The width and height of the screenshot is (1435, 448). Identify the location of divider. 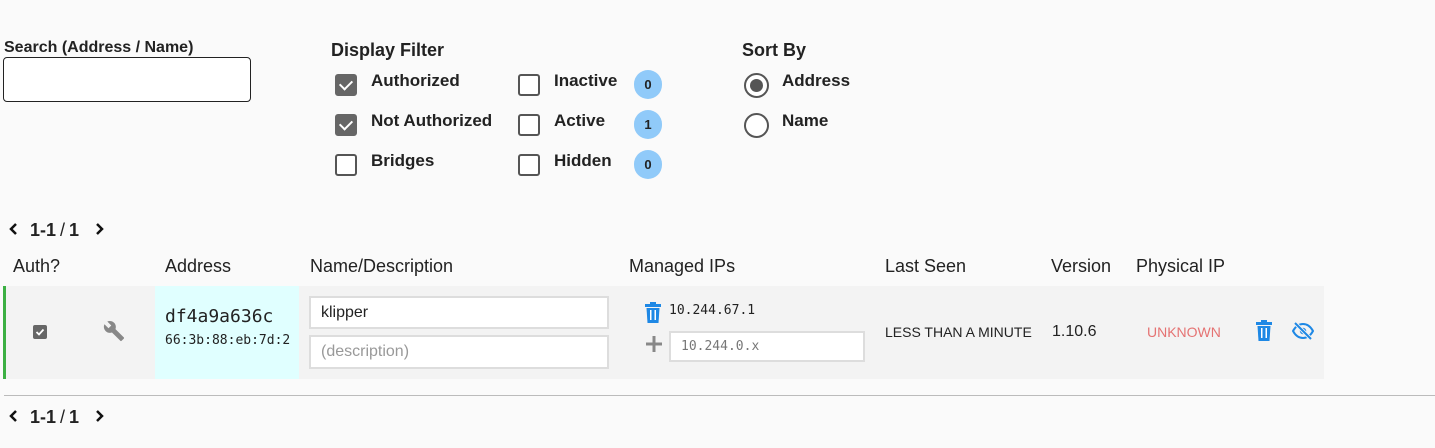
(719, 395).